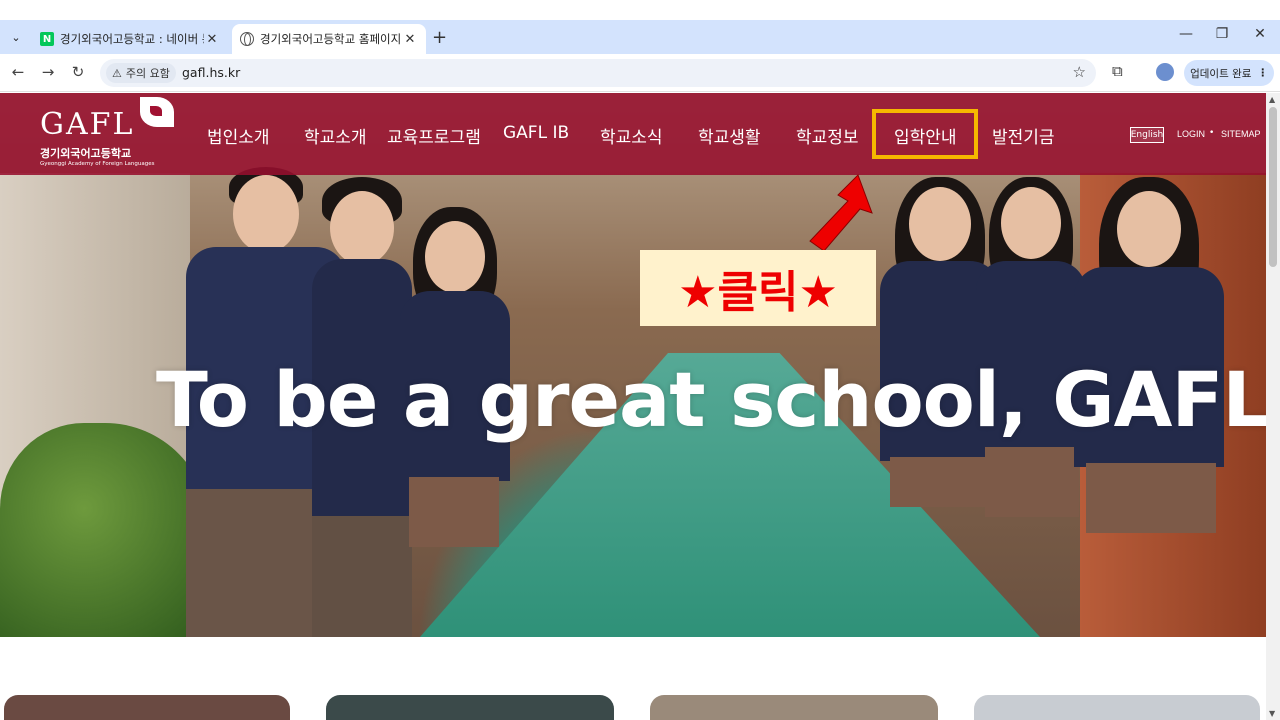  I want to click on nav-item-news: 학교소식, so click(631, 135).